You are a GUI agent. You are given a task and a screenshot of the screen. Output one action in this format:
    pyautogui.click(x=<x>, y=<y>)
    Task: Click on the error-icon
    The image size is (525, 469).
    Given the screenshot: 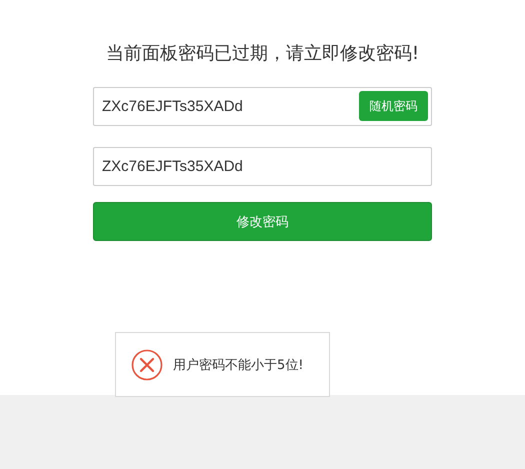 What is the action you would take?
    pyautogui.click(x=147, y=364)
    